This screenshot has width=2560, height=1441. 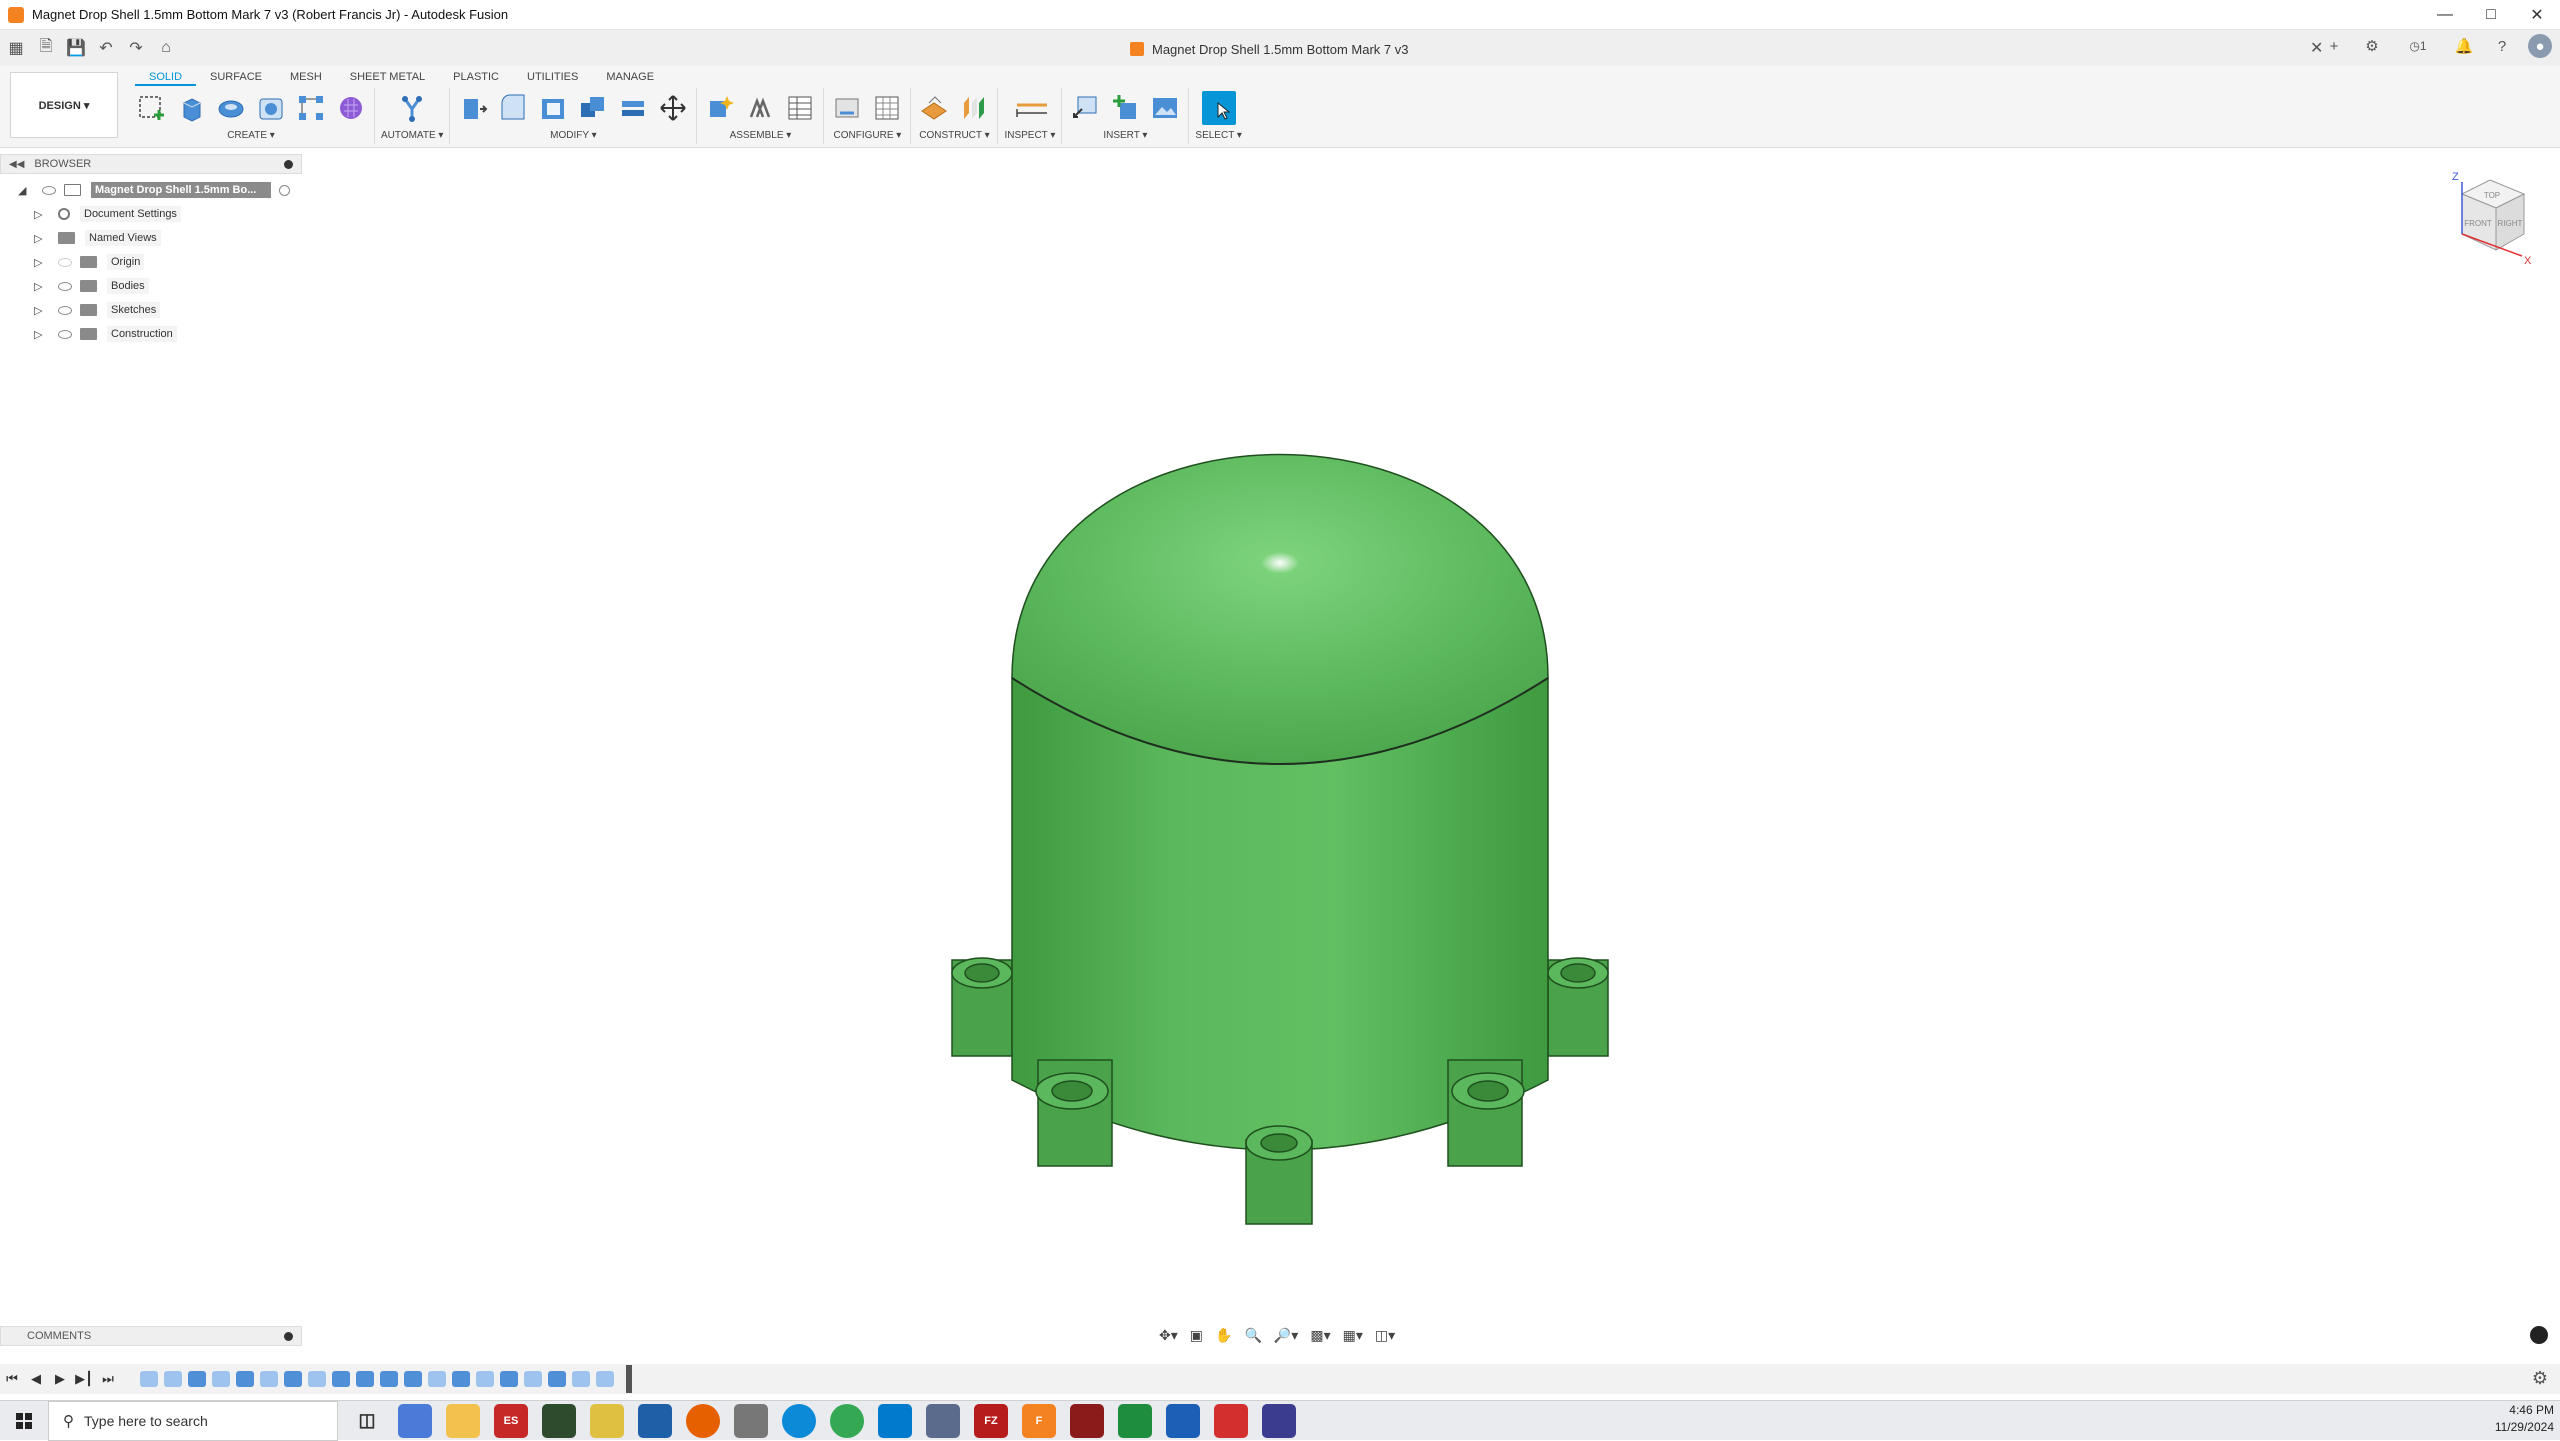 What do you see at coordinates (1320, 1335) in the screenshot?
I see `display-settings-icon: ▩▾` at bounding box center [1320, 1335].